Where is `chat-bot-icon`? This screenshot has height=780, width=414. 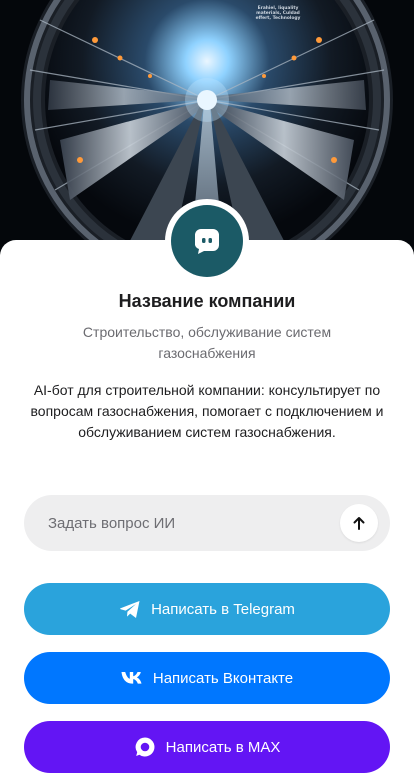 chat-bot-icon is located at coordinates (207, 241).